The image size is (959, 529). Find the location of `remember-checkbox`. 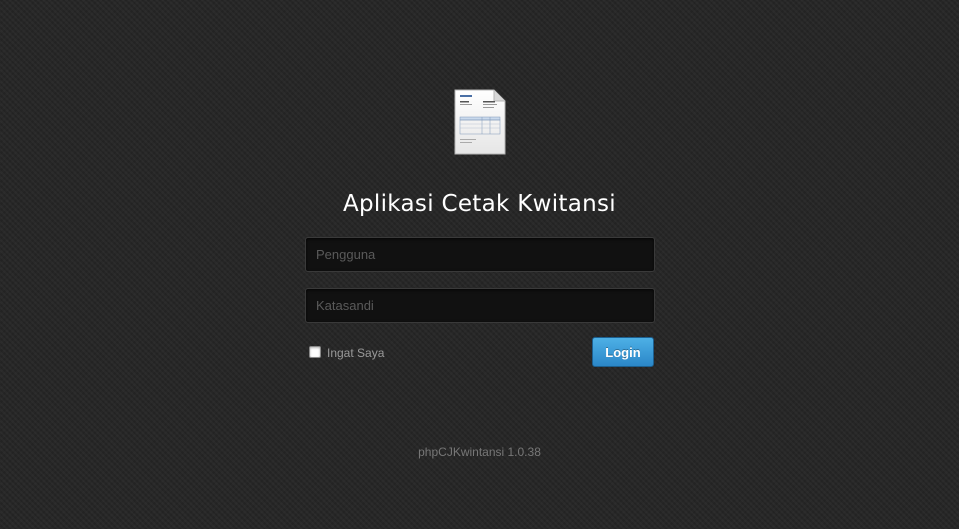

remember-checkbox is located at coordinates (315, 351).